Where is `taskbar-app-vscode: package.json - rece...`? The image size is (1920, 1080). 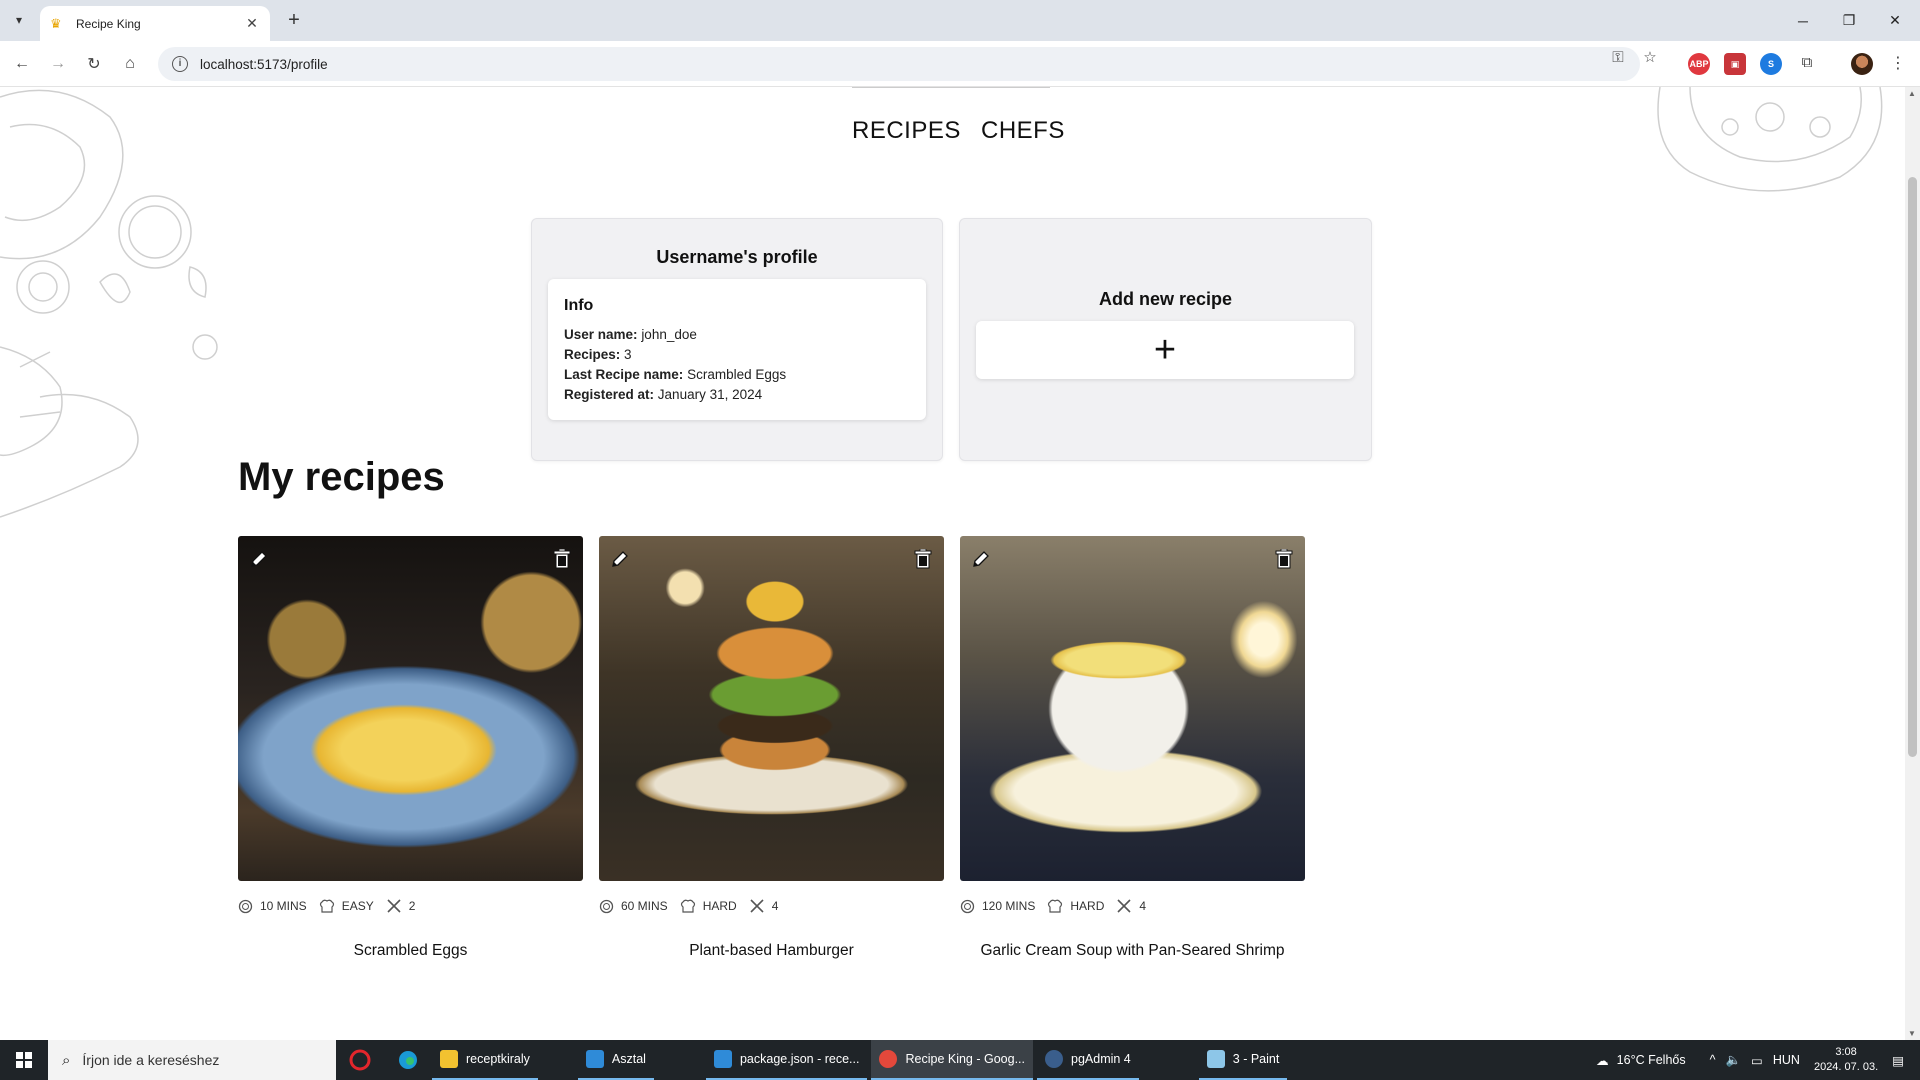 taskbar-app-vscode: package.json - rece... is located at coordinates (786, 1060).